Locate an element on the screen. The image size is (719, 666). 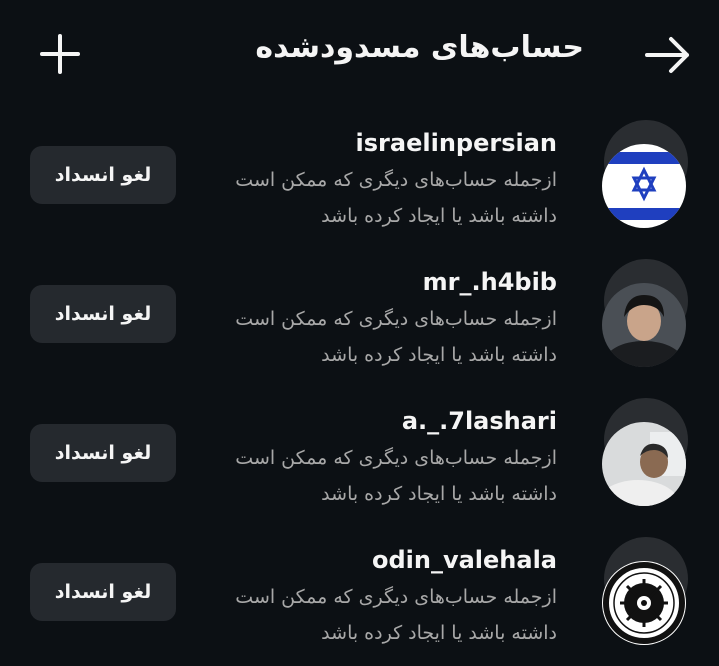
israel-flag-avatar is located at coordinates (644, 186).